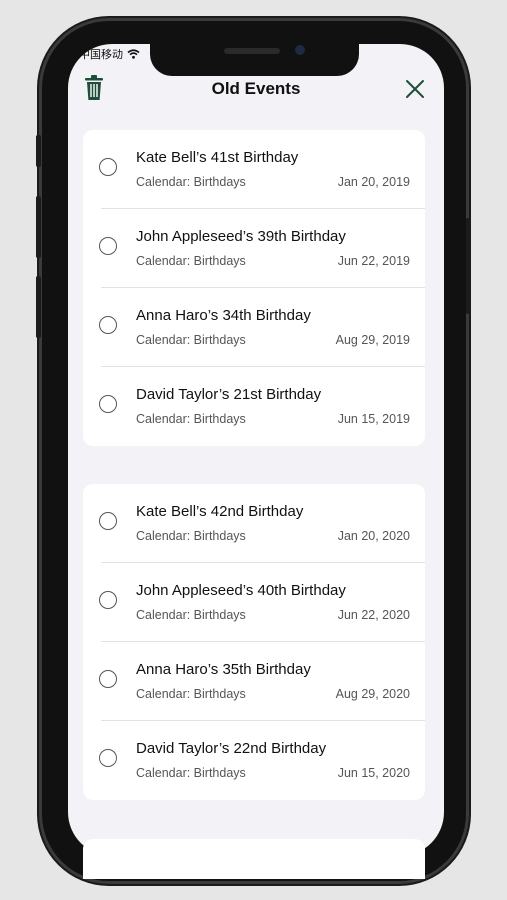 The image size is (507, 900). What do you see at coordinates (101, 55) in the screenshot?
I see `carrier-label: 中国移动` at bounding box center [101, 55].